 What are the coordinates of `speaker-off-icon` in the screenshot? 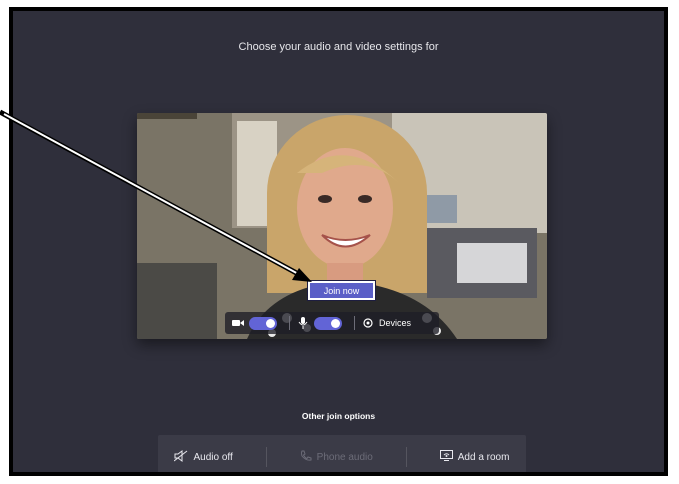 It's located at (181, 457).